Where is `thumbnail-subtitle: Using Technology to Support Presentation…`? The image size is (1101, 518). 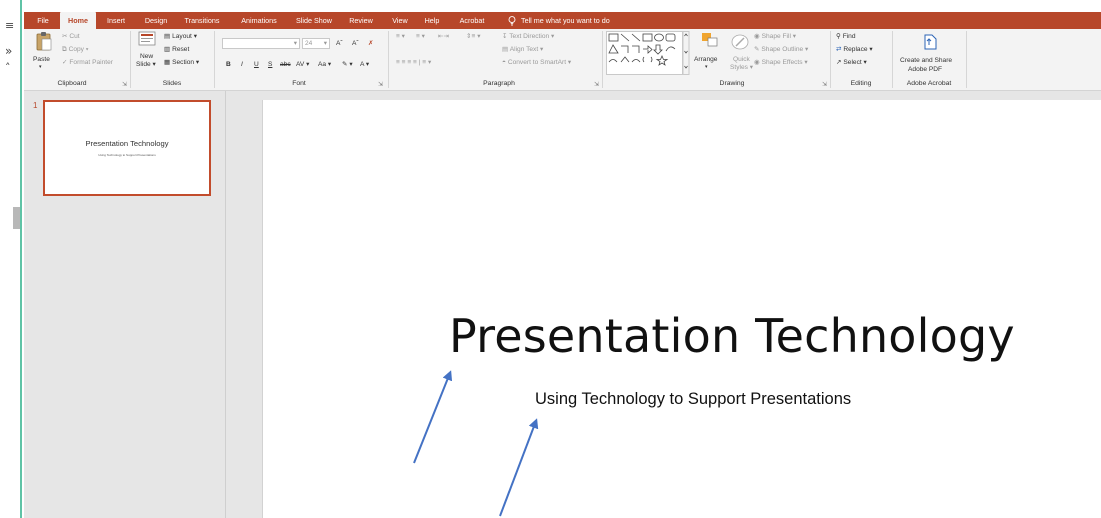
thumbnail-subtitle: Using Technology to Support Presentation… is located at coordinates (127, 155).